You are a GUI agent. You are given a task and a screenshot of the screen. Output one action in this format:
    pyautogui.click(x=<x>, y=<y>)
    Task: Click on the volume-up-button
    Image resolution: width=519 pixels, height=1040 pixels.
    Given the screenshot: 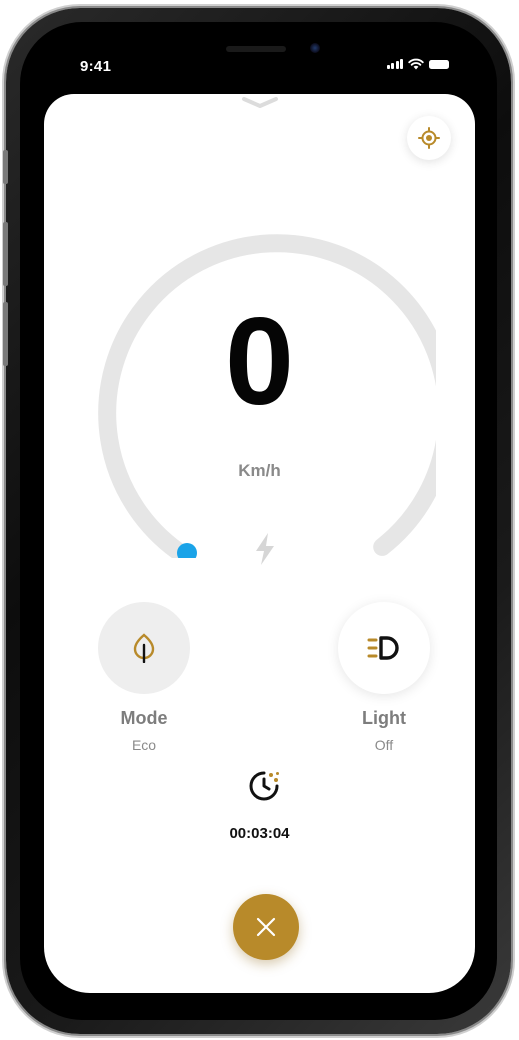 What is the action you would take?
    pyautogui.click(x=5, y=254)
    